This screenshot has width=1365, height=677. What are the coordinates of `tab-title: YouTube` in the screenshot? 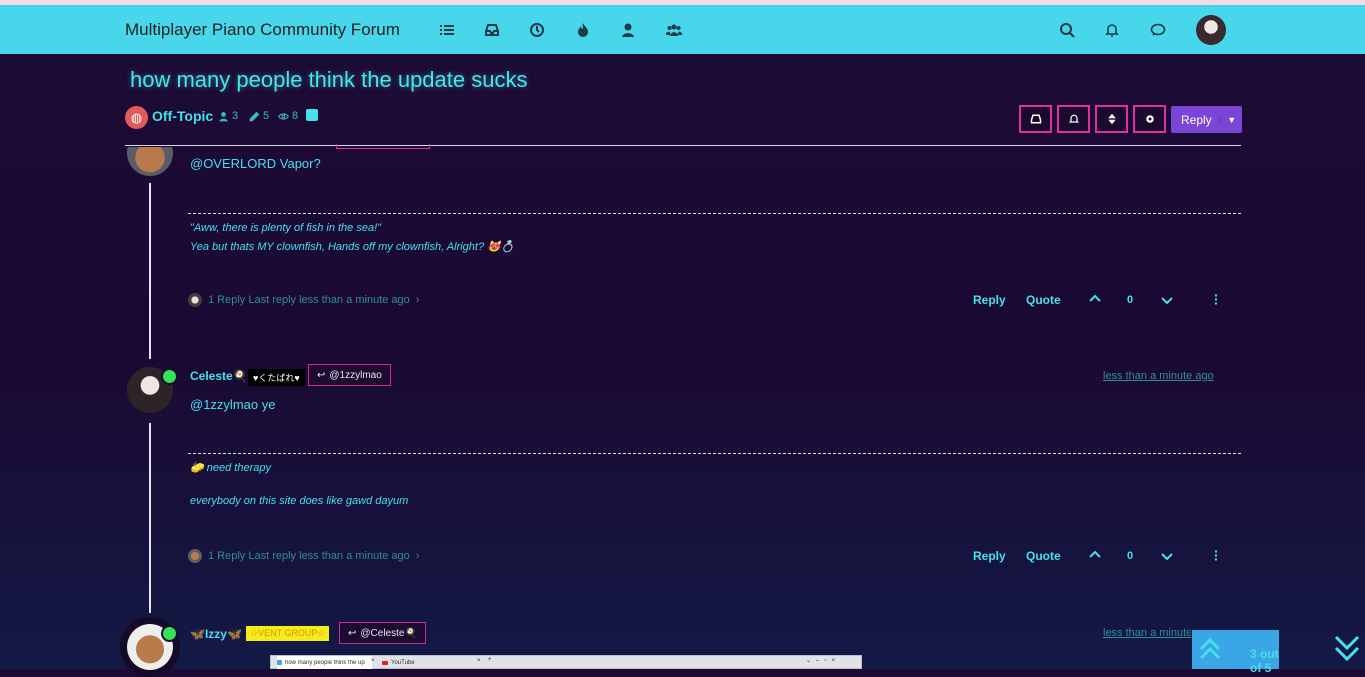 It's located at (403, 662).